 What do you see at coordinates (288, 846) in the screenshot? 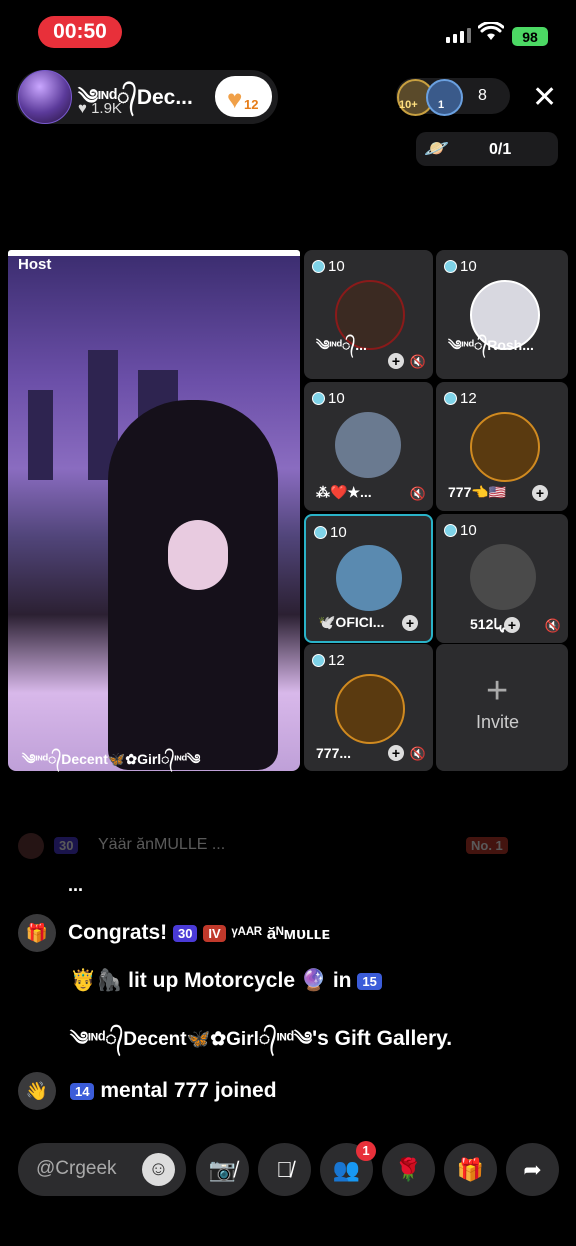
I see `chat-faded-line: 30 Yäär ănMULLE ... No. 1` at bounding box center [288, 846].